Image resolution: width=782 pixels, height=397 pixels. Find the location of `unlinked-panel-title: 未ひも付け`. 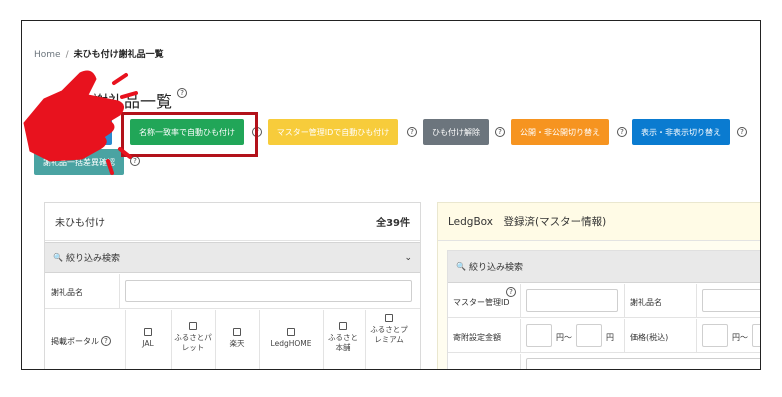

unlinked-panel-title: 未ひも付け is located at coordinates (80, 223).